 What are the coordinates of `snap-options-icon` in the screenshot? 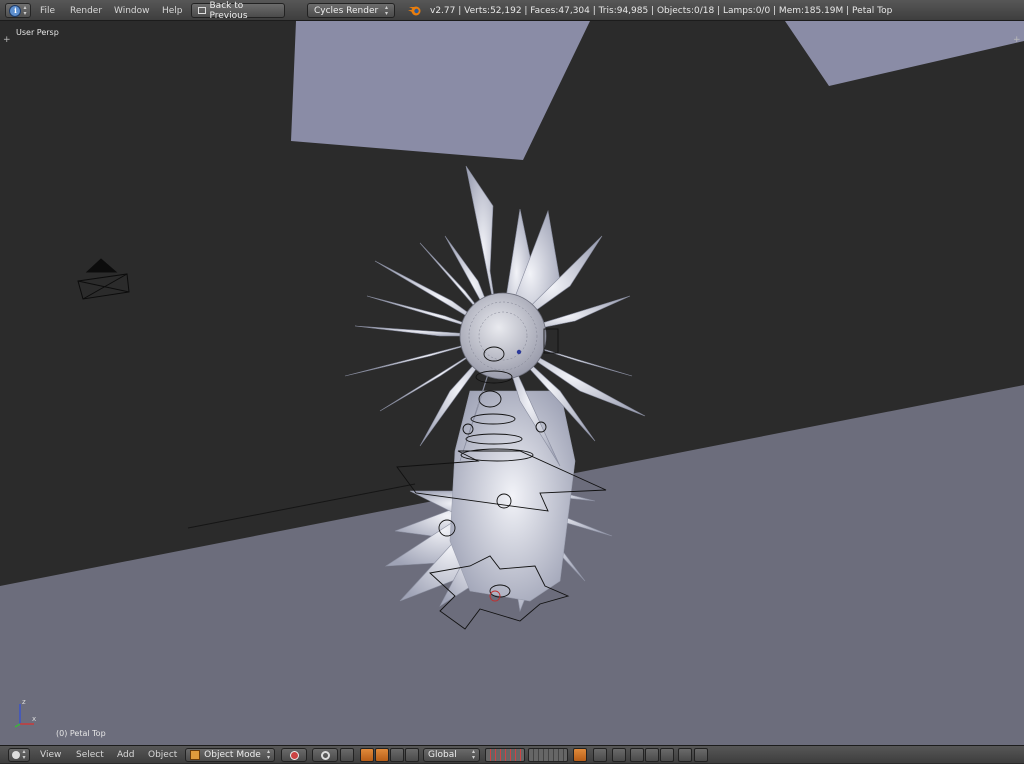 It's located at (667, 755).